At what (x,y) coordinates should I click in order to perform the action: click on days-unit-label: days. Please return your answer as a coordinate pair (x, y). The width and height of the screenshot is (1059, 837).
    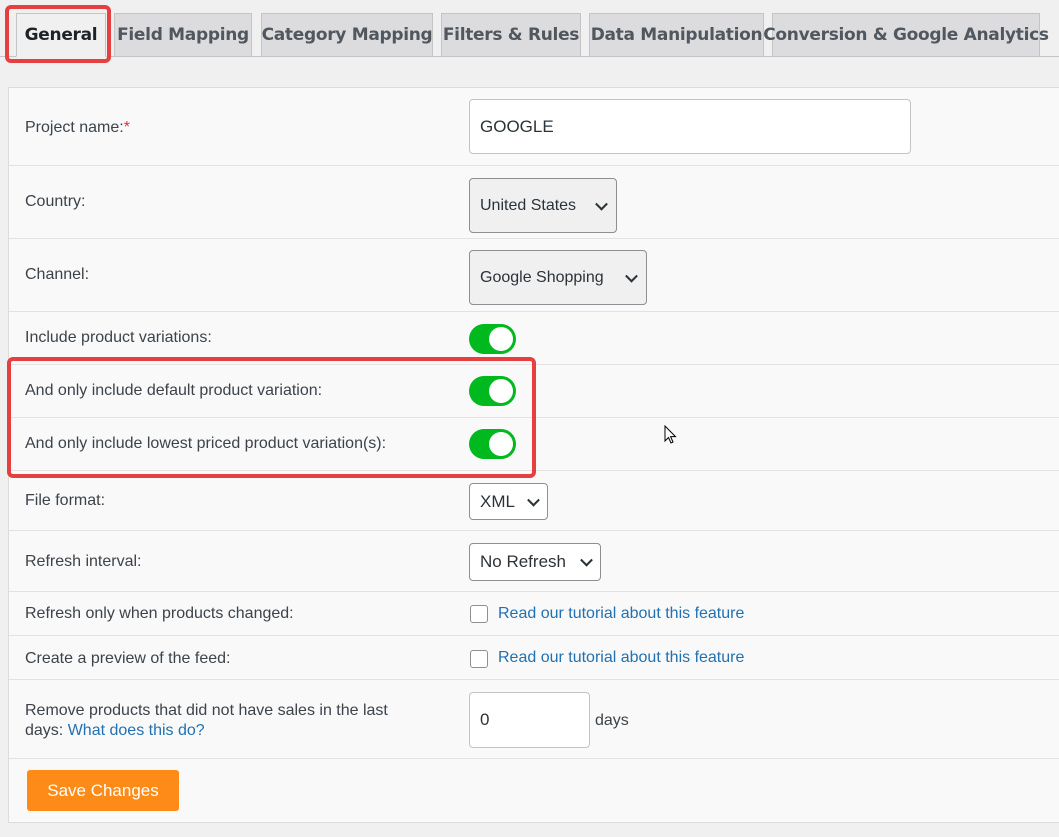
    Looking at the image, I should click on (612, 720).